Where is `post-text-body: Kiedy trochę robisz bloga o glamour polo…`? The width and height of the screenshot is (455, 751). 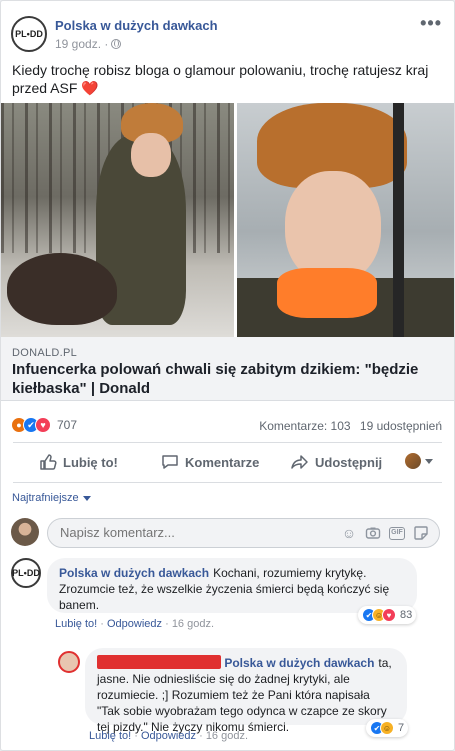
post-text-body: Kiedy trochę robisz bloga o glamour polo… is located at coordinates (220, 79).